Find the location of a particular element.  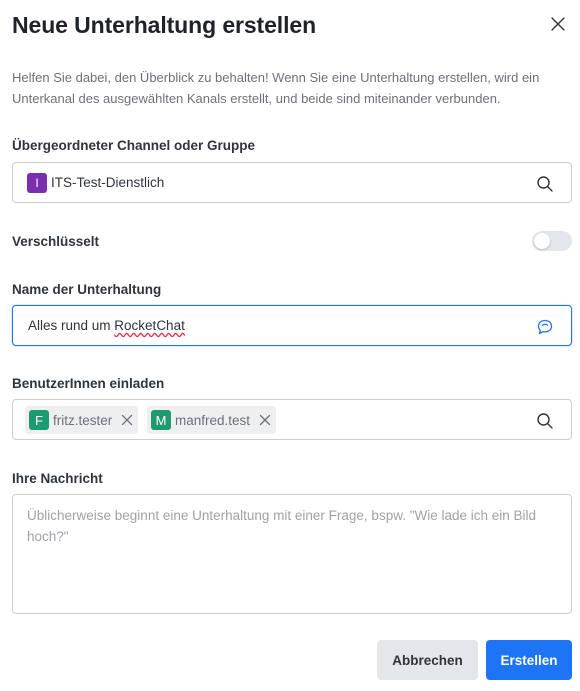

toggle-knob is located at coordinates (542, 241).